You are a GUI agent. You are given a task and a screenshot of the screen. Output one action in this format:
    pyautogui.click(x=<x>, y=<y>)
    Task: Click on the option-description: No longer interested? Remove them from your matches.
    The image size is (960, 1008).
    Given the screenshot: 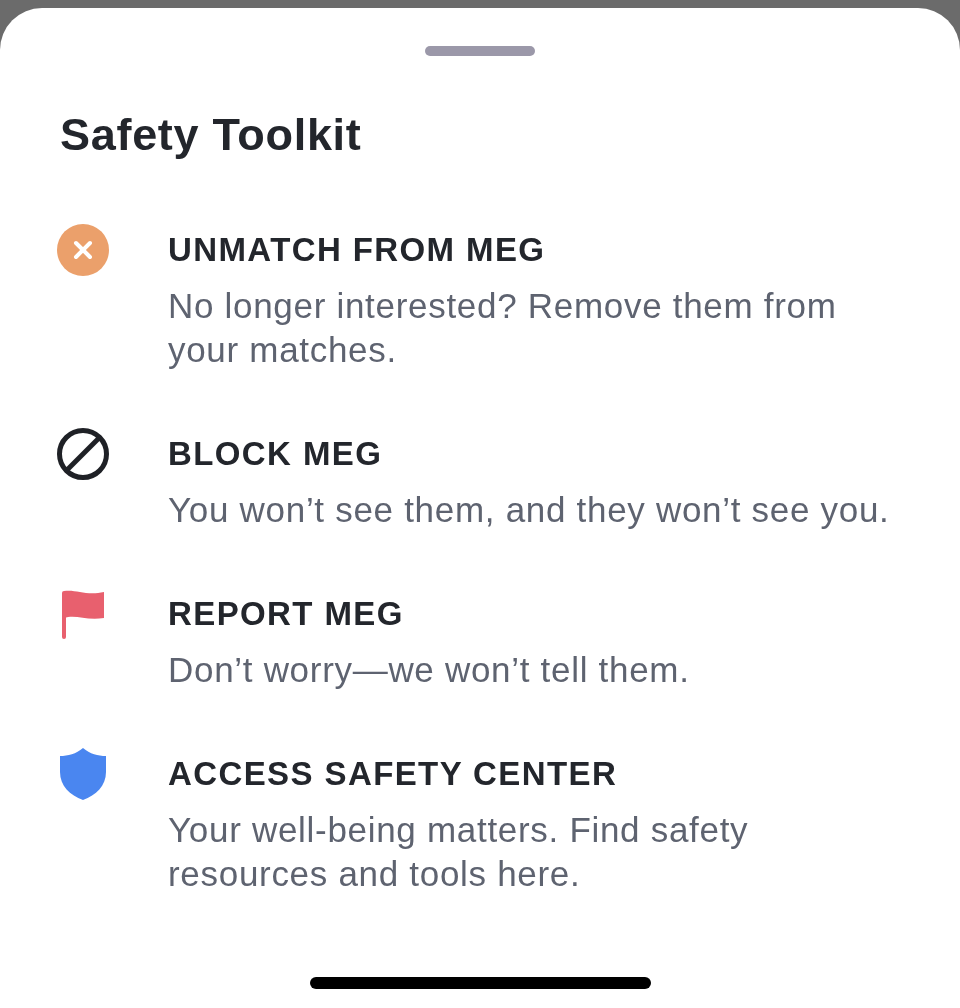 What is the action you would take?
    pyautogui.click(x=503, y=328)
    